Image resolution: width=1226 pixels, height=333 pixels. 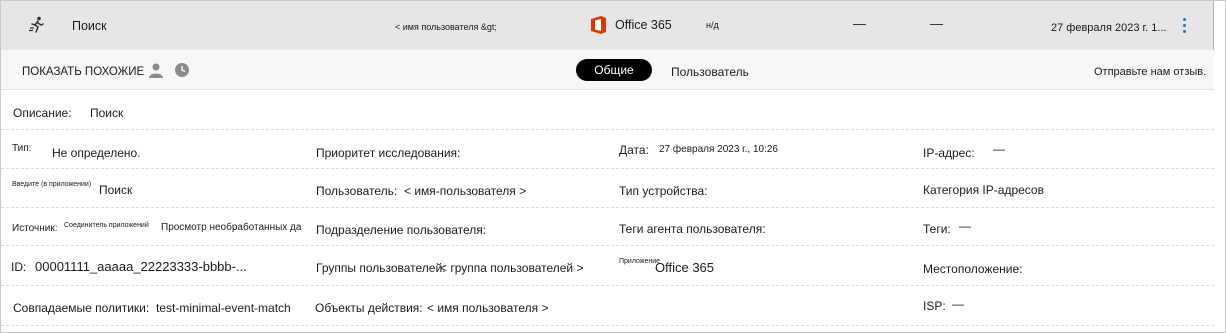 What do you see at coordinates (965, 226) in the screenshot?
I see `tags-value: —` at bounding box center [965, 226].